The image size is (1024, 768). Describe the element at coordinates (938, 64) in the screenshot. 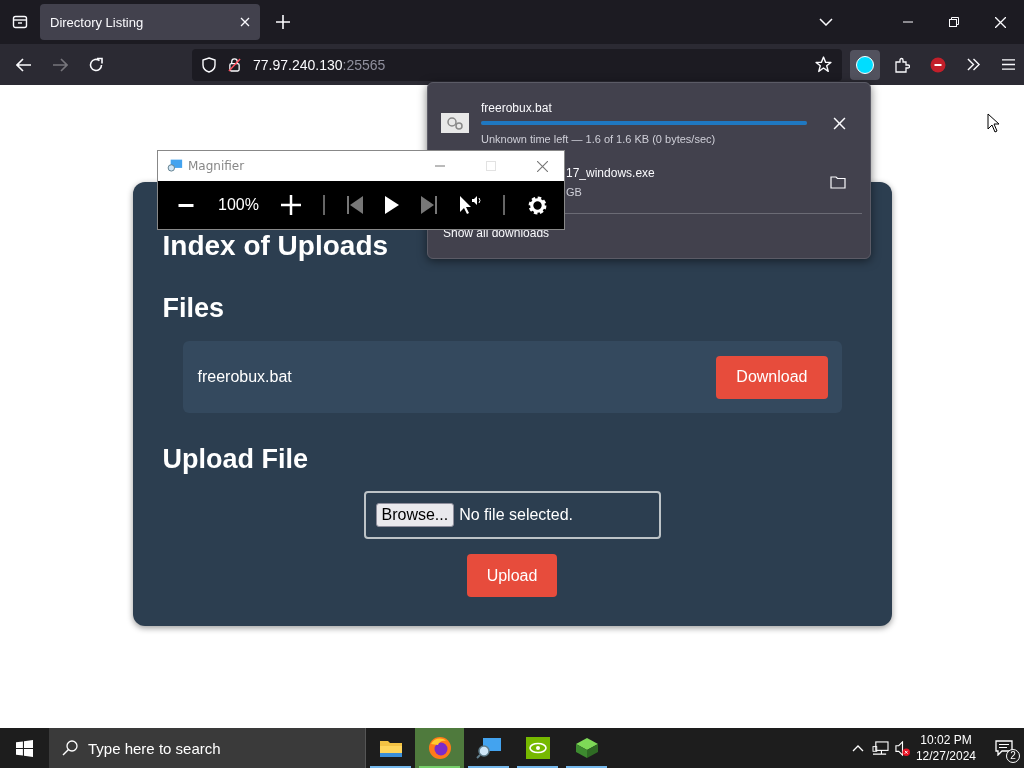

I see `shield-extension-icon` at that location.